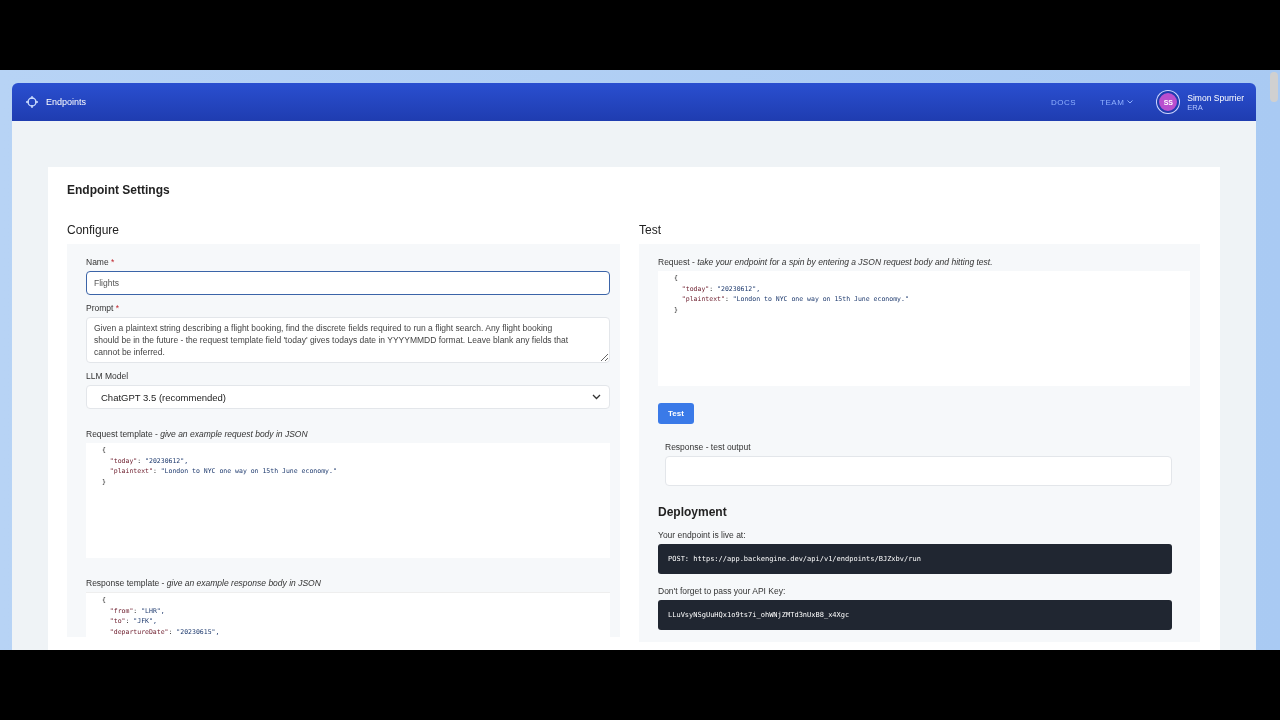  Describe the element at coordinates (650, 230) in the screenshot. I see `section-title: Test` at that location.